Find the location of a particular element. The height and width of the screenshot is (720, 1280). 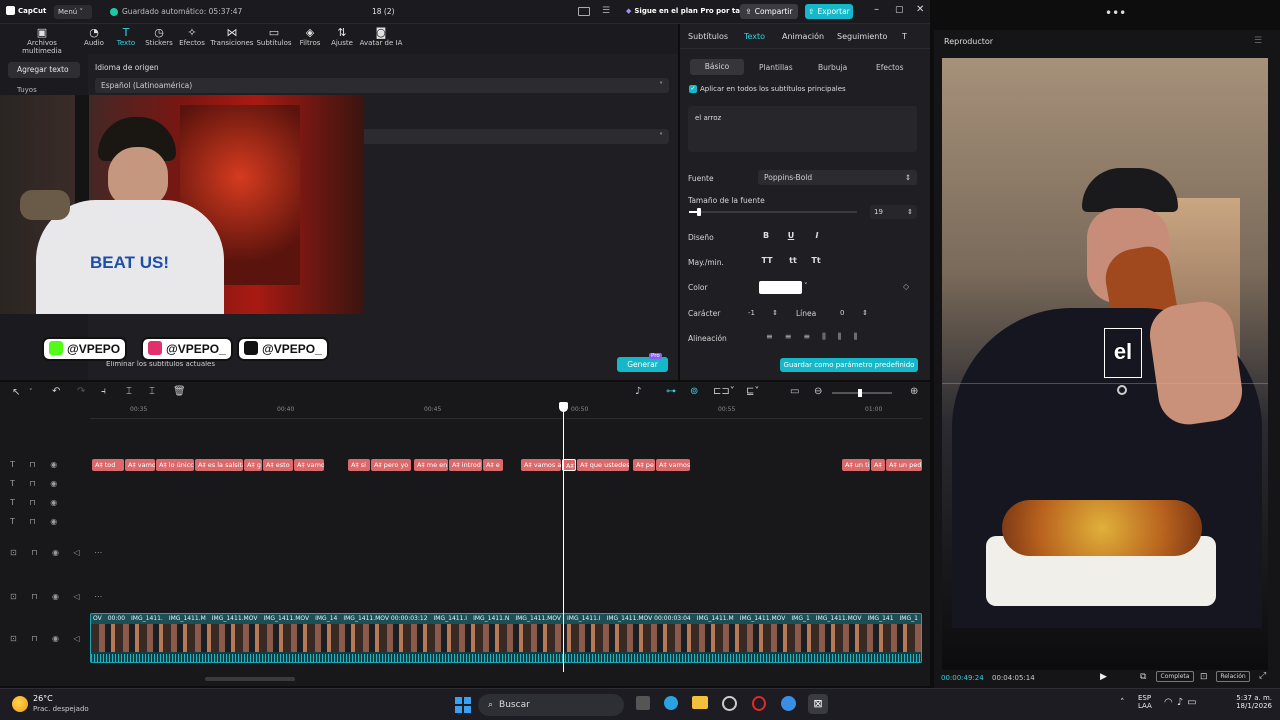

zoom-in-icon: ⊕ is located at coordinates (914, 391).